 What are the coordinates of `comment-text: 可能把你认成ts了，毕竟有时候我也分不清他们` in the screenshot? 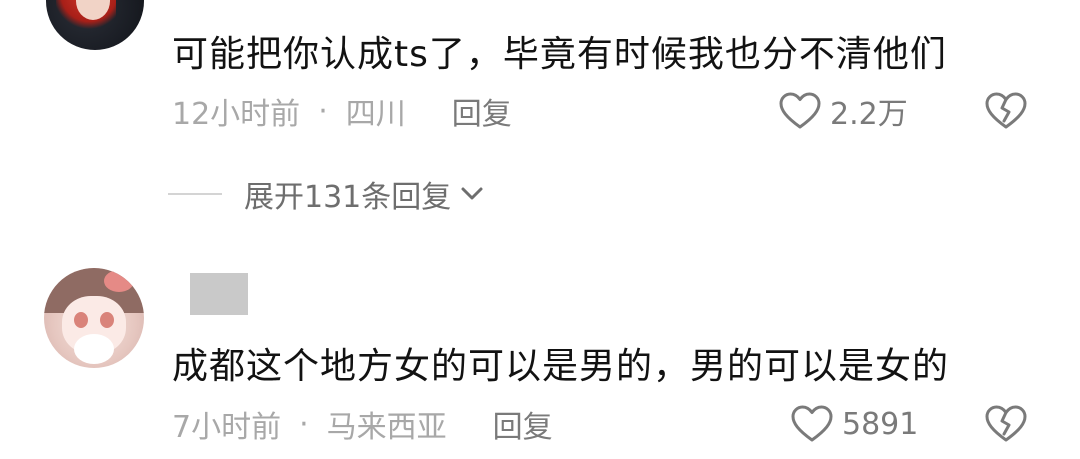 It's located at (559, 54).